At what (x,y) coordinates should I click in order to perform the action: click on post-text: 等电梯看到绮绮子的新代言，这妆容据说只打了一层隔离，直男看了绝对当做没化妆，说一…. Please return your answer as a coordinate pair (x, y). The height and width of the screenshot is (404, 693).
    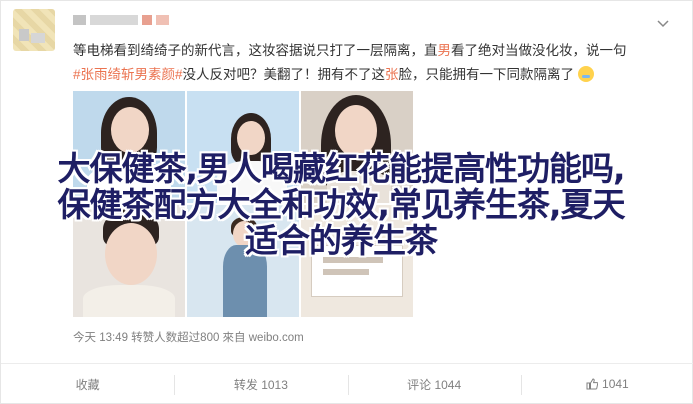
    Looking at the image, I should click on (373, 63).